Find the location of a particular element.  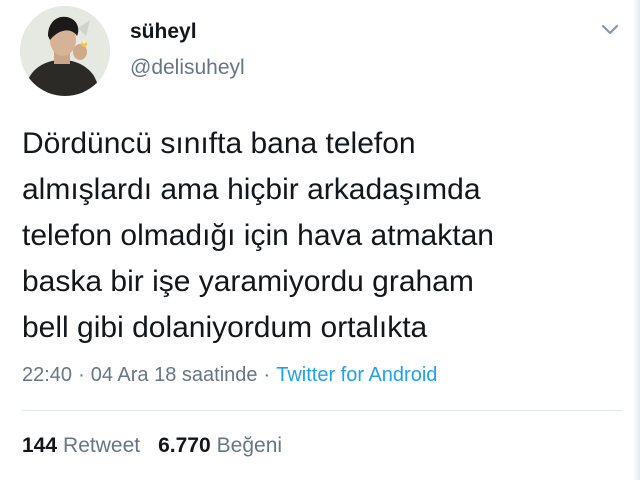

tweet-text-line: baska bir işe yaramiyordu graham is located at coordinates (248, 281).